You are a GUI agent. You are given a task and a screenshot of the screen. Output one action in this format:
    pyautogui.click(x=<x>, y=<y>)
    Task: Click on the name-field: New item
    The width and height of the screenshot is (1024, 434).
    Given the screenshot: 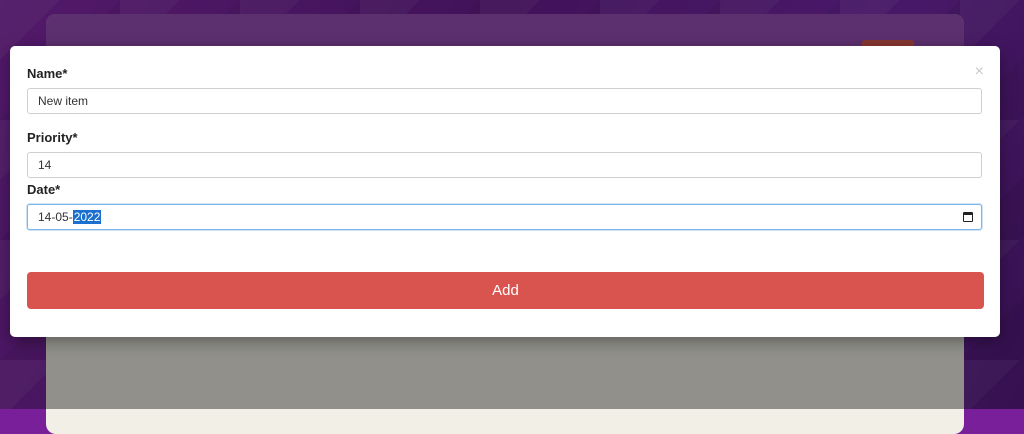 What is the action you would take?
    pyautogui.click(x=504, y=101)
    